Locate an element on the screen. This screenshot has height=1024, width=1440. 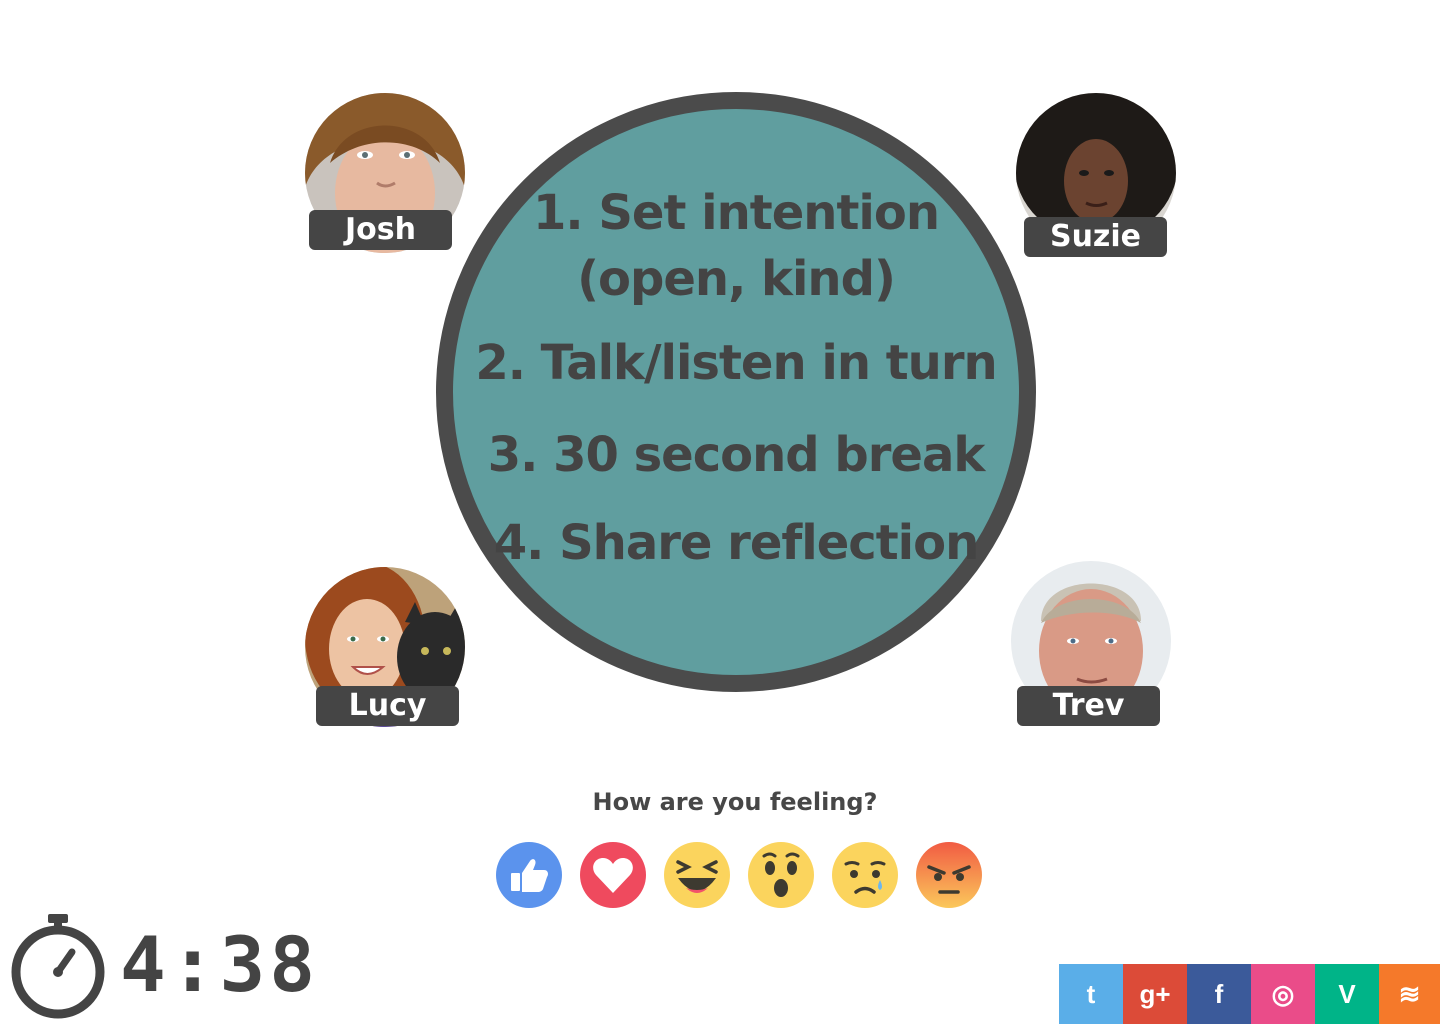
name-tag-lucy: Lucy is located at coordinates (387, 706).